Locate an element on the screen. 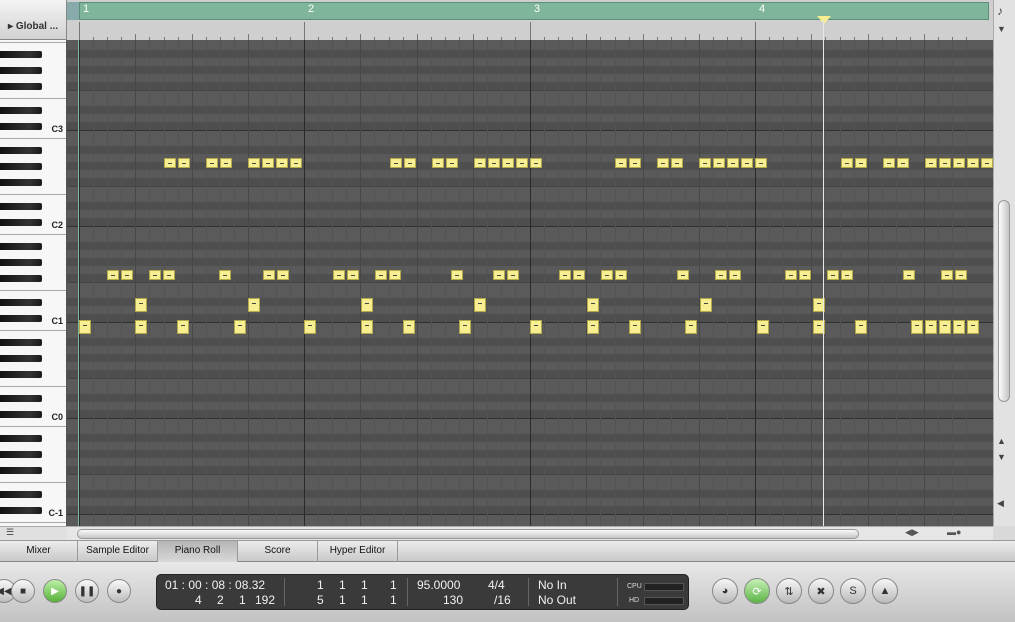  tuner-button: ◕ is located at coordinates (725, 591).